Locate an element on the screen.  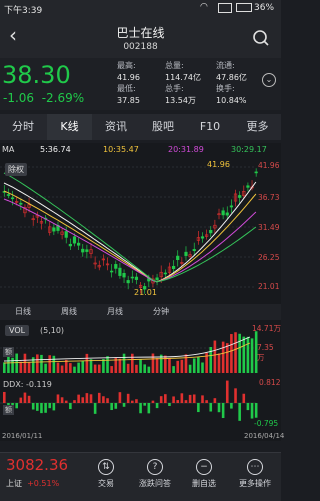
current-price: 38.30 is located at coordinates (36, 75).